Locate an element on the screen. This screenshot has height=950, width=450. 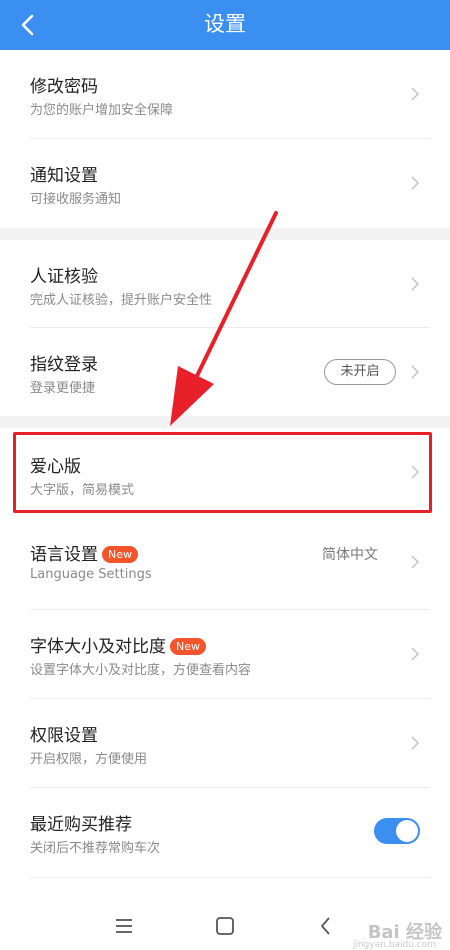
nav-home-button is located at coordinates (225, 926).